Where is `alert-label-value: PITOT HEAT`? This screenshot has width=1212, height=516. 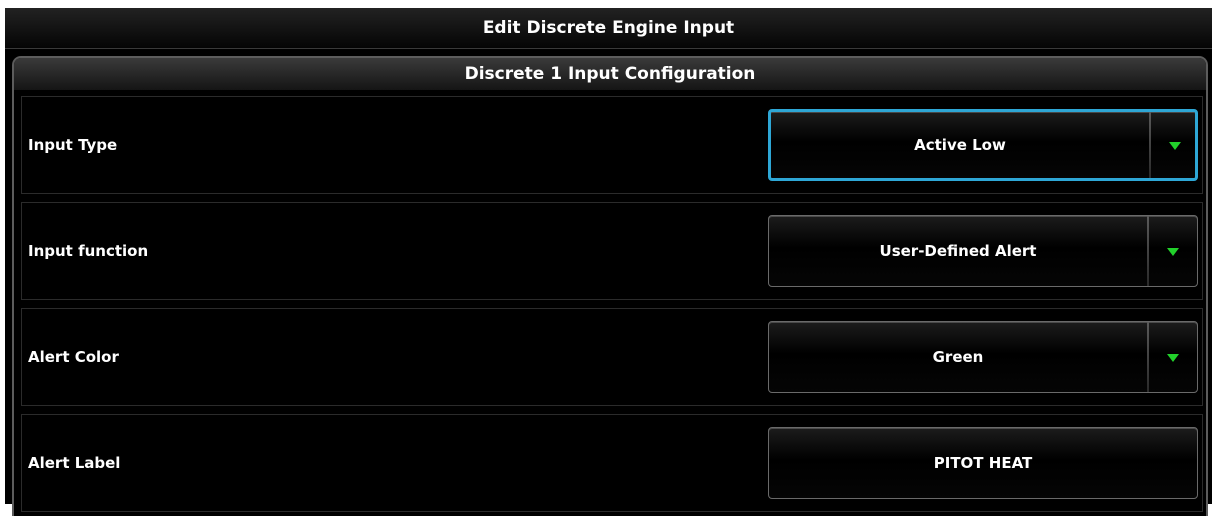 alert-label-value: PITOT HEAT is located at coordinates (983, 463).